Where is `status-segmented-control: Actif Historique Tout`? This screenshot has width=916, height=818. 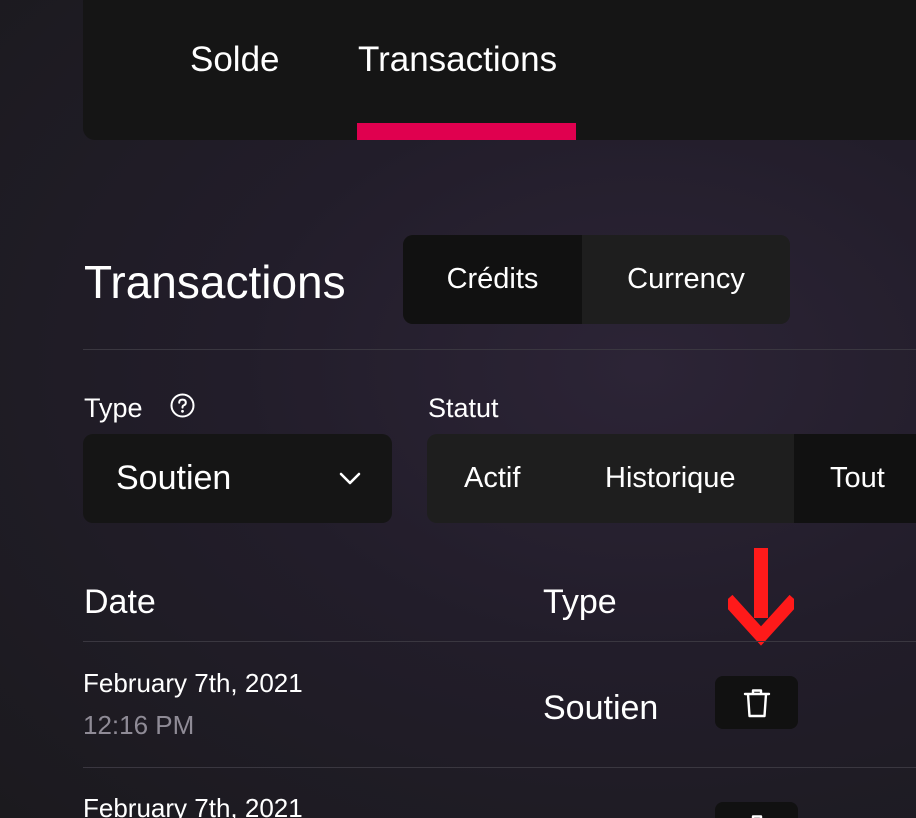
status-segmented-control: Actif Historique Tout is located at coordinates (671, 478).